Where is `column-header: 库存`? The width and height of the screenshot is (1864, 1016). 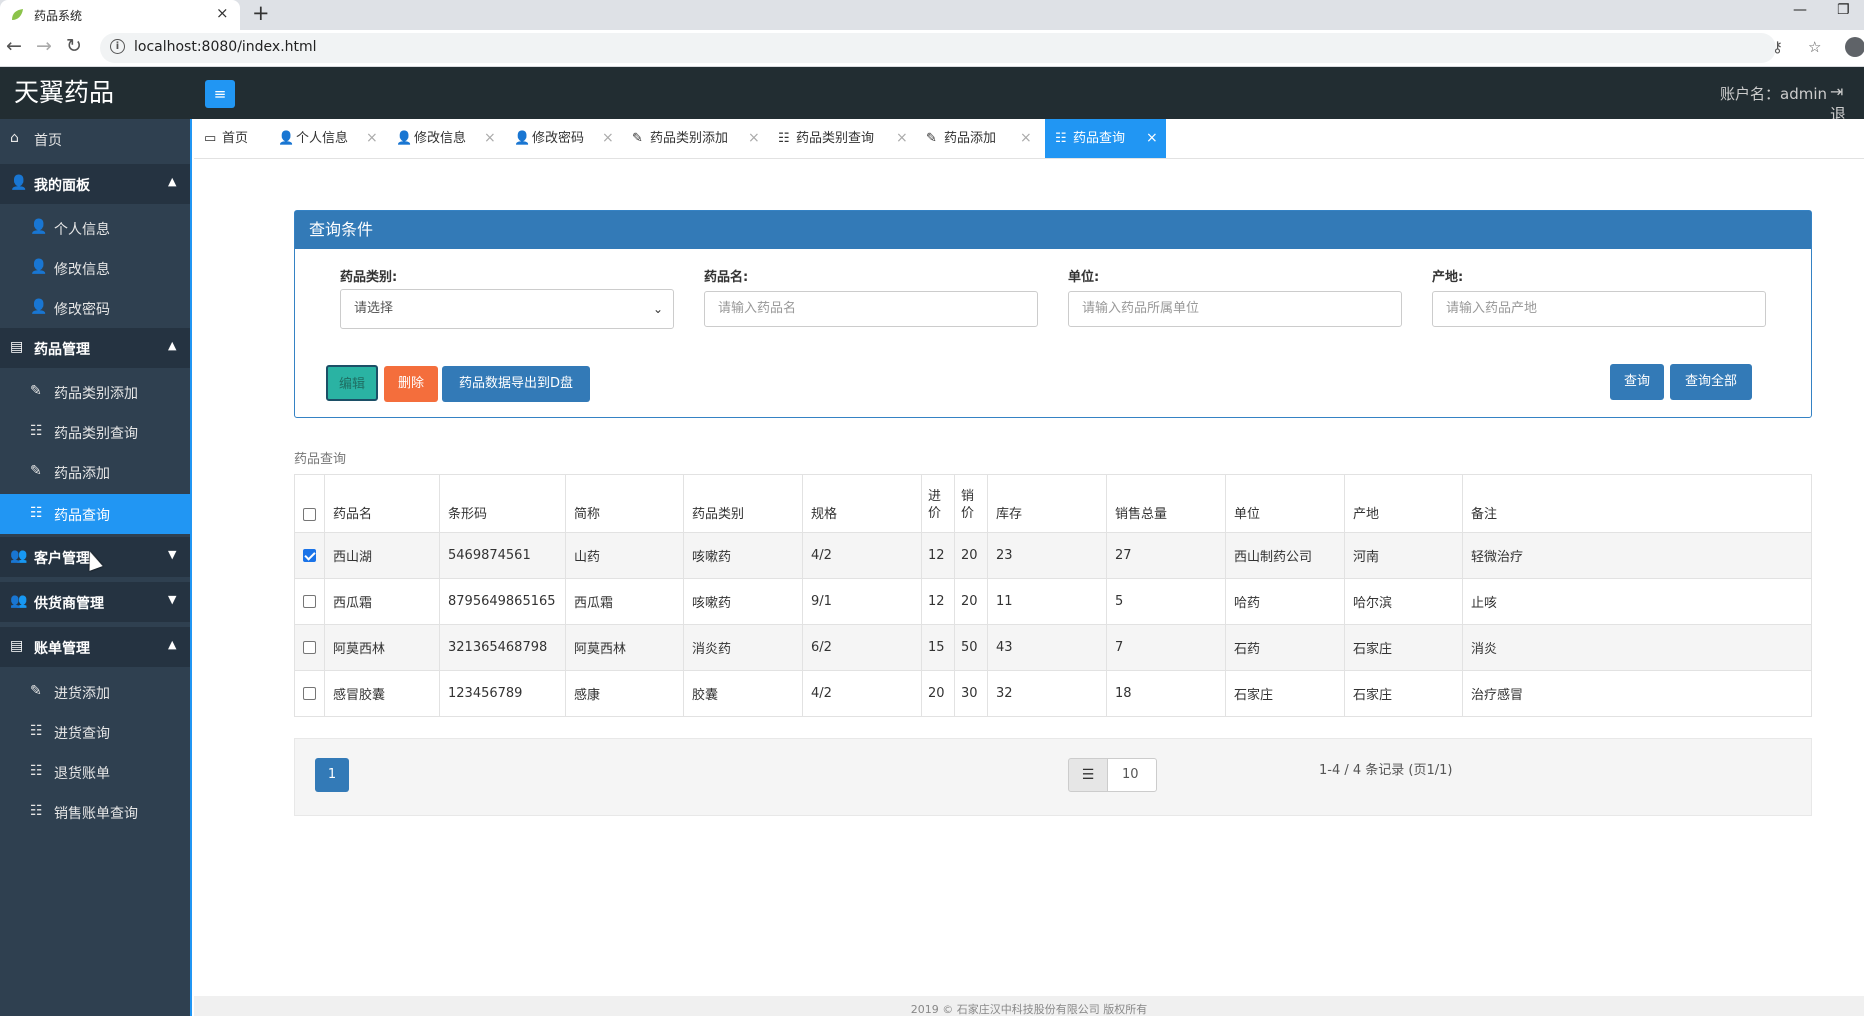
column-header: 库存 is located at coordinates (1047, 503).